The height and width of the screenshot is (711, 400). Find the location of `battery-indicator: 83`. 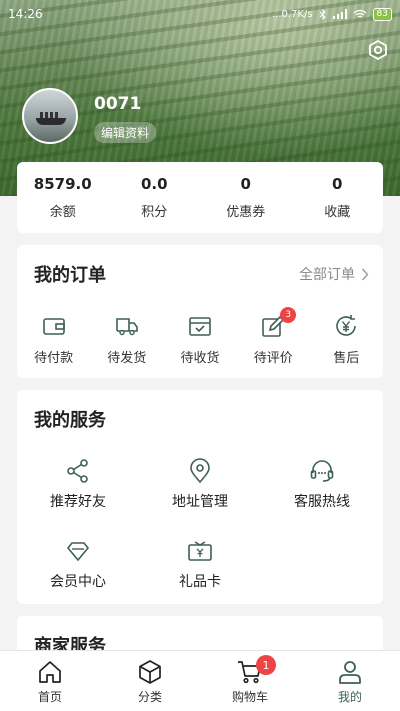

battery-indicator: 83 is located at coordinates (382, 14).